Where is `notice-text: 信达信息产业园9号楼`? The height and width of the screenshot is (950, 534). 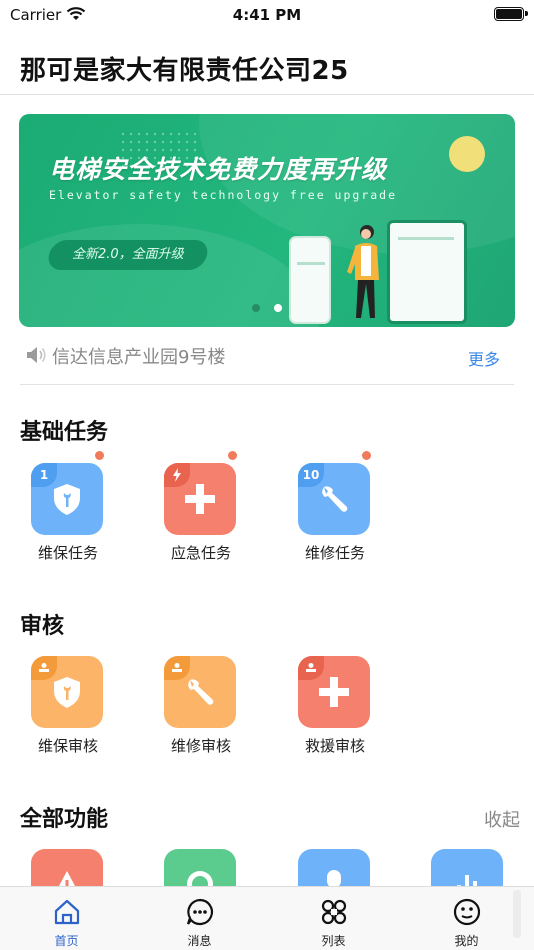
notice-text: 信达信息产业园9号楼 is located at coordinates (139, 357).